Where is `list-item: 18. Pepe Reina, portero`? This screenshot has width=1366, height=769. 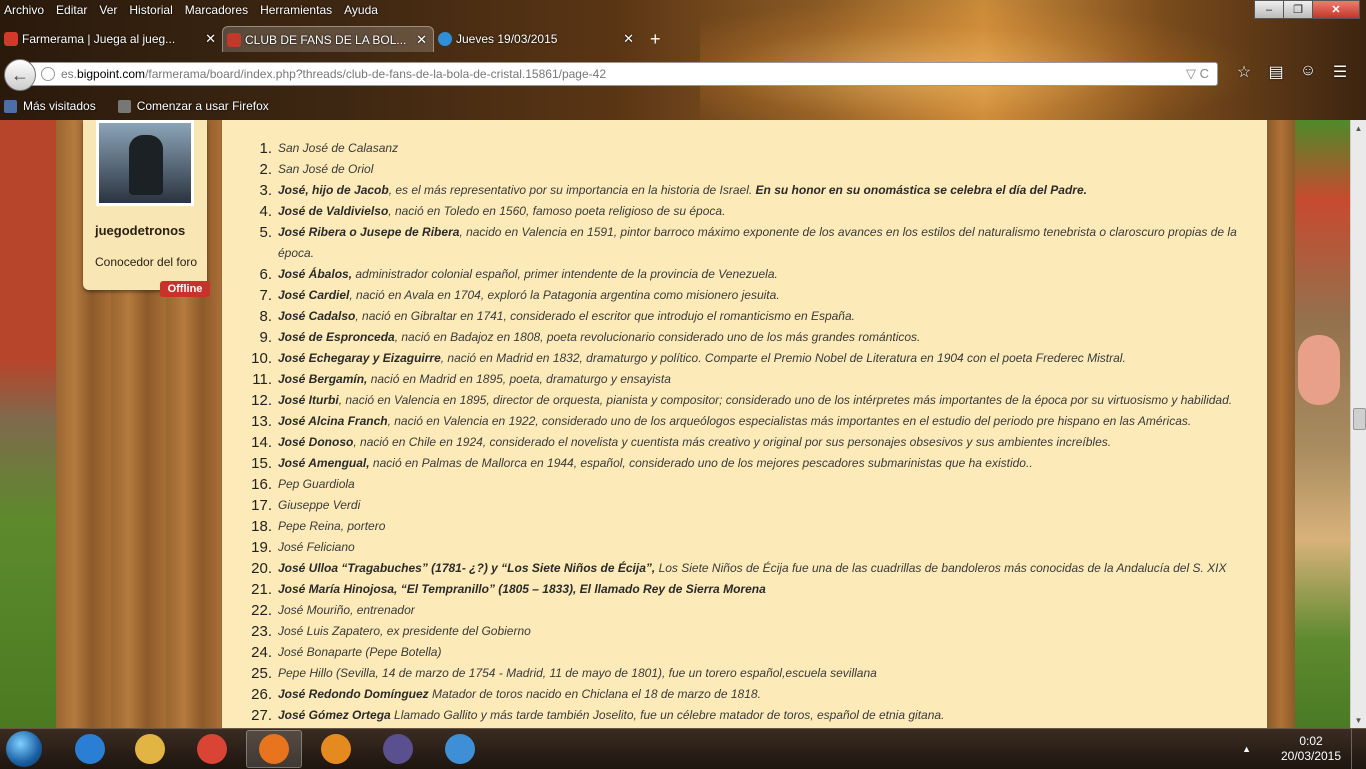
list-item: 18. Pepe Reina, portero is located at coordinates (750, 526).